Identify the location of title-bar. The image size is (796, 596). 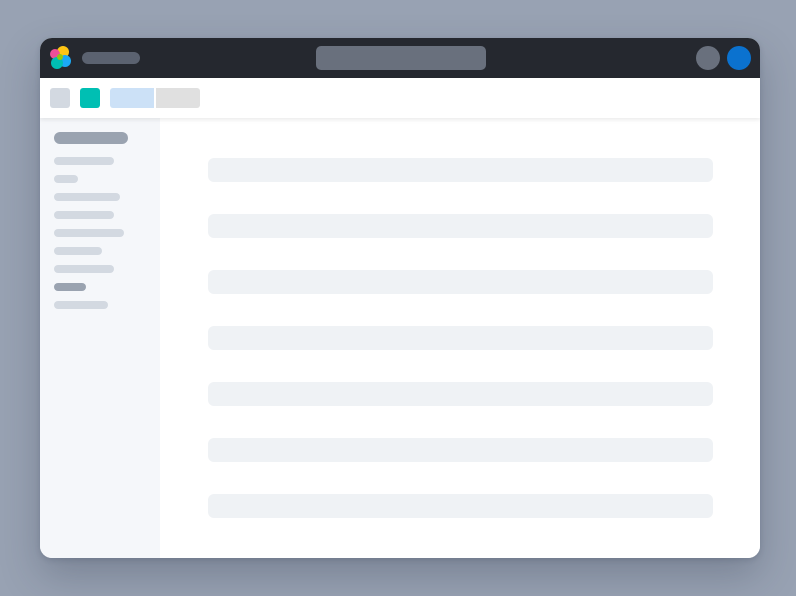
(400, 58).